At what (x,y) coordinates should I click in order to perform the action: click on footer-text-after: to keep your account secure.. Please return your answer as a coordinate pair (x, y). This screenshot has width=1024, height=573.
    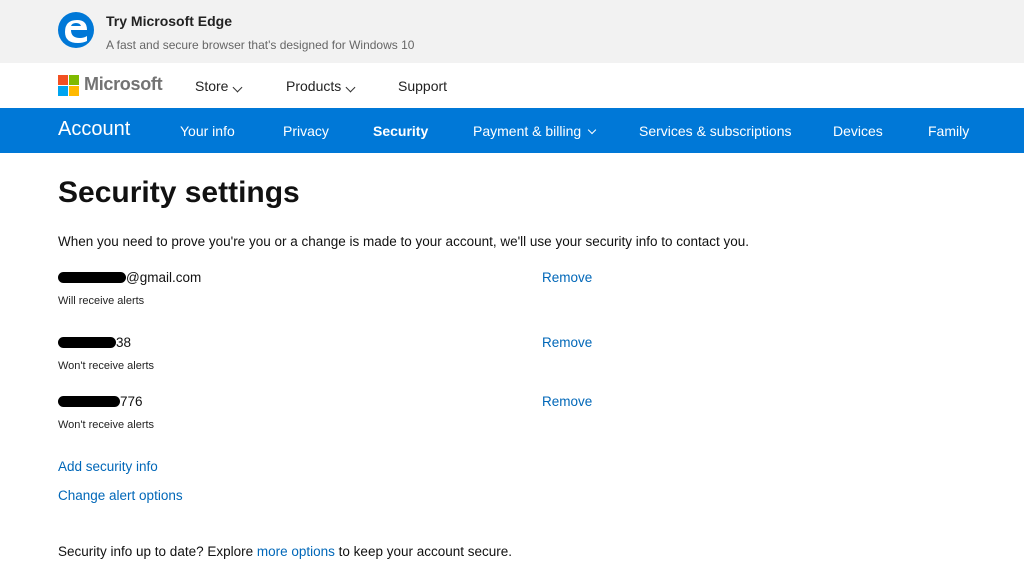
    Looking at the image, I should click on (423, 551).